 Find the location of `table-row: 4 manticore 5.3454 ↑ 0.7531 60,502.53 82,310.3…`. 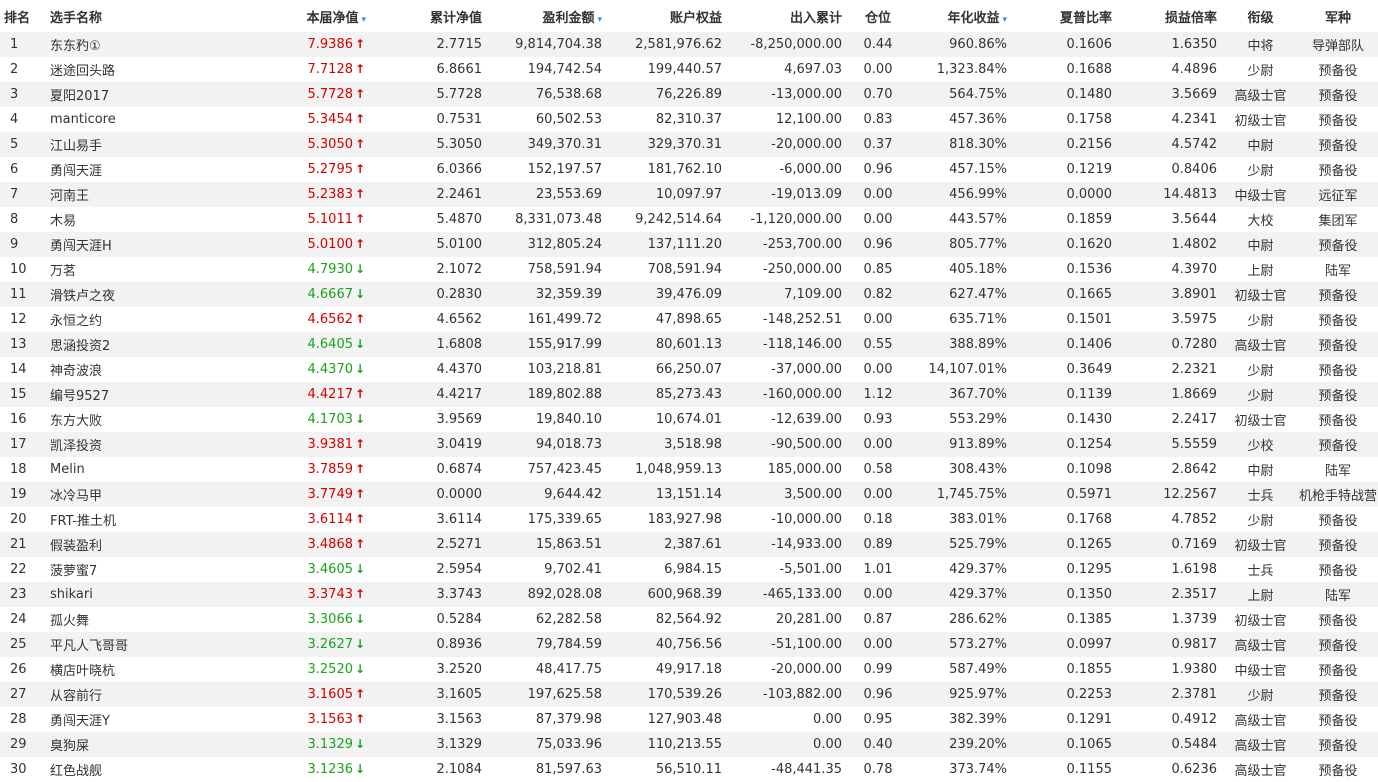

table-row: 4 manticore 5.3454 ↑ 0.7531 60,502.53 82,310.3… is located at coordinates (689, 119).